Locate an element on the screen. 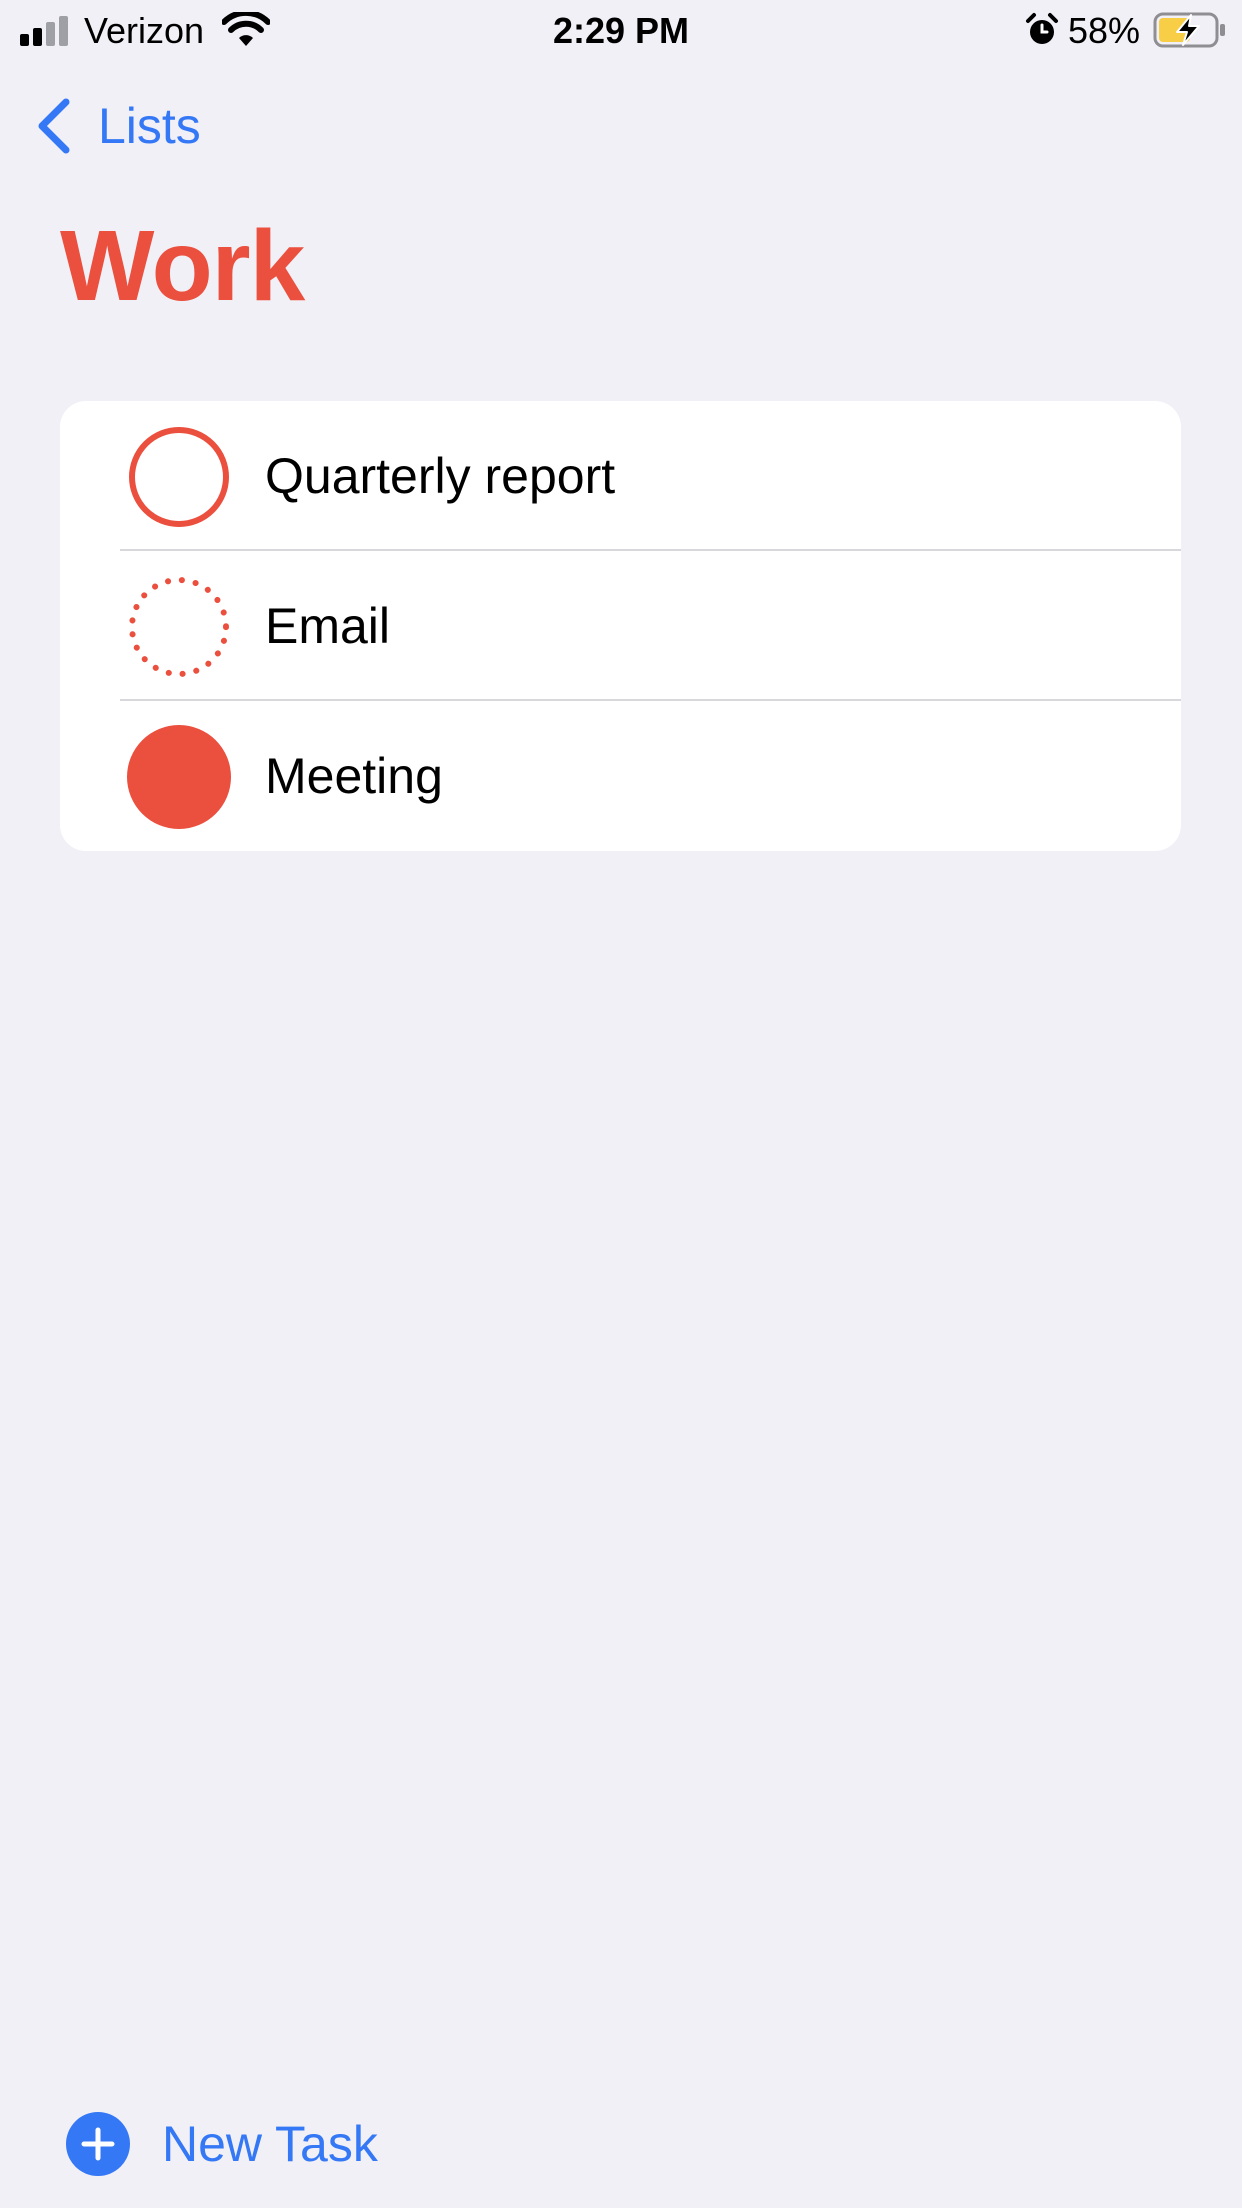 This screenshot has width=1242, height=2208. back-button: Lists is located at coordinates (118, 126).